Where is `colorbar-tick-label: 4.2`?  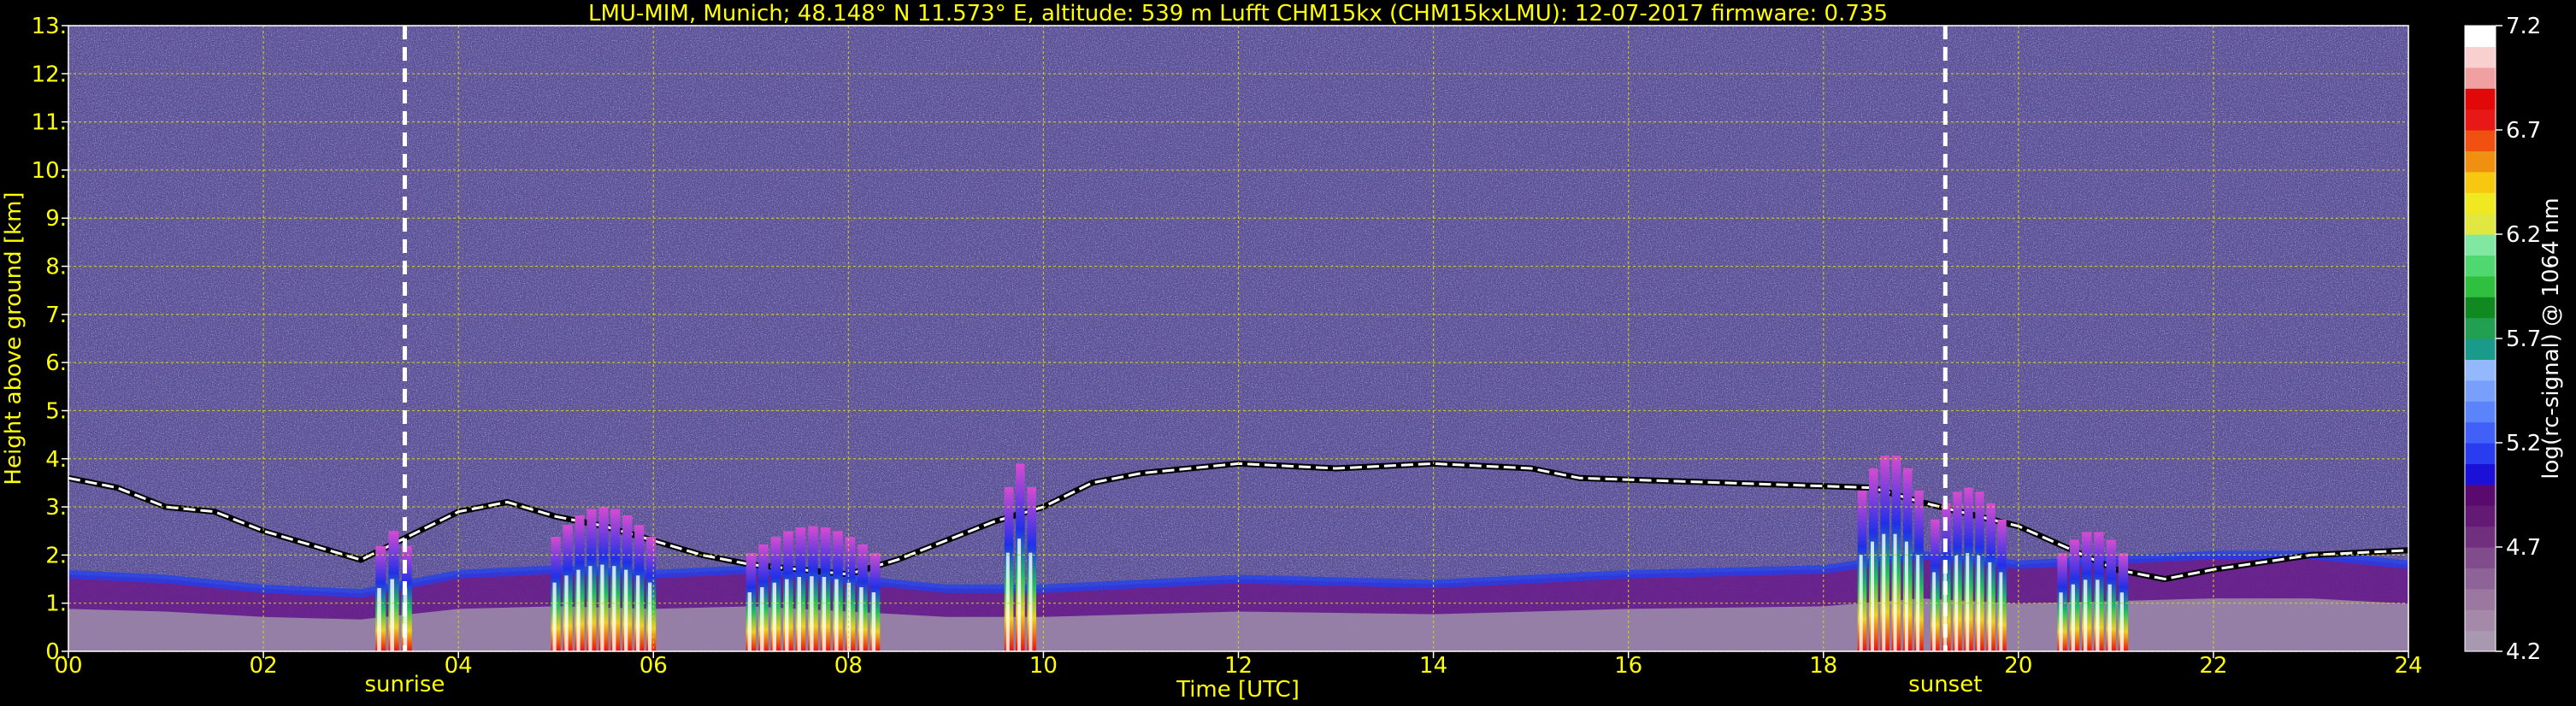 colorbar-tick-label: 4.2 is located at coordinates (2523, 652).